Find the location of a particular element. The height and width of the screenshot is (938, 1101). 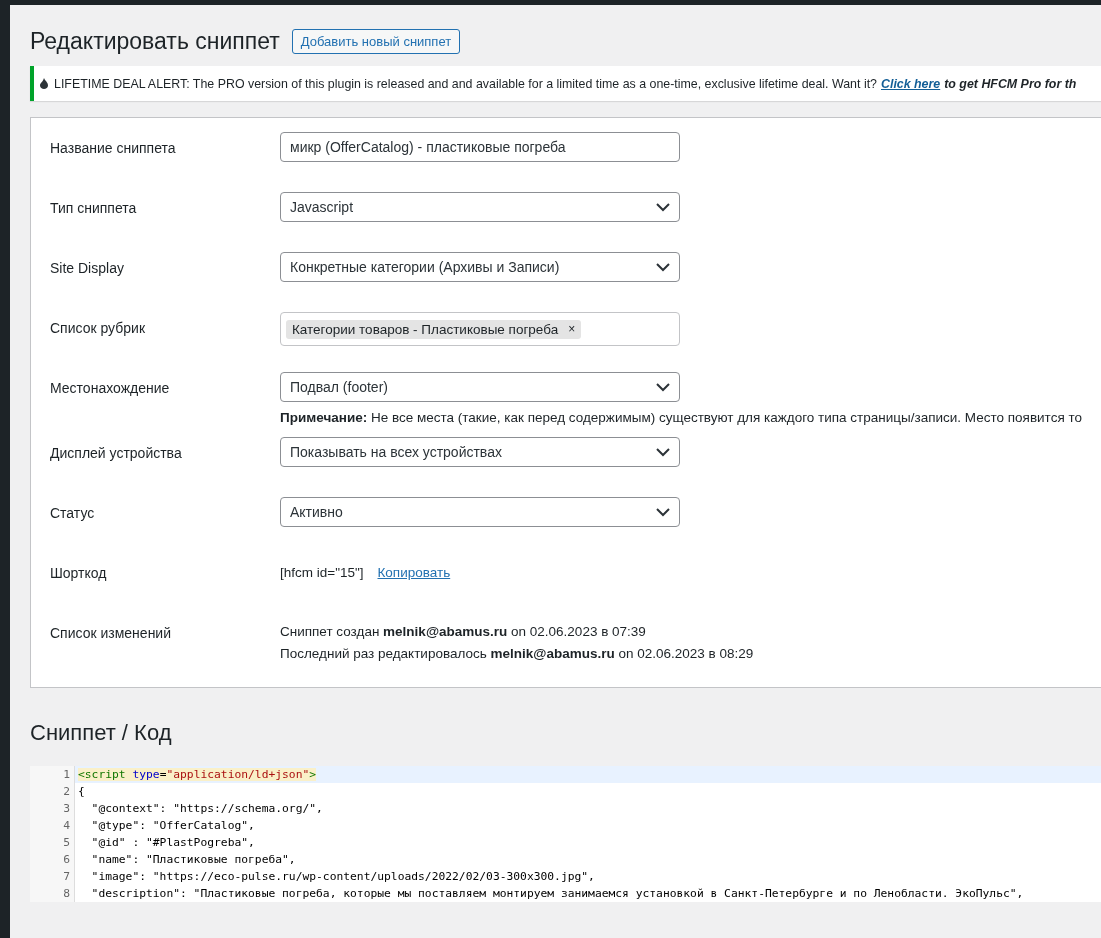

page-title: Редактировать сниппет is located at coordinates (155, 41).